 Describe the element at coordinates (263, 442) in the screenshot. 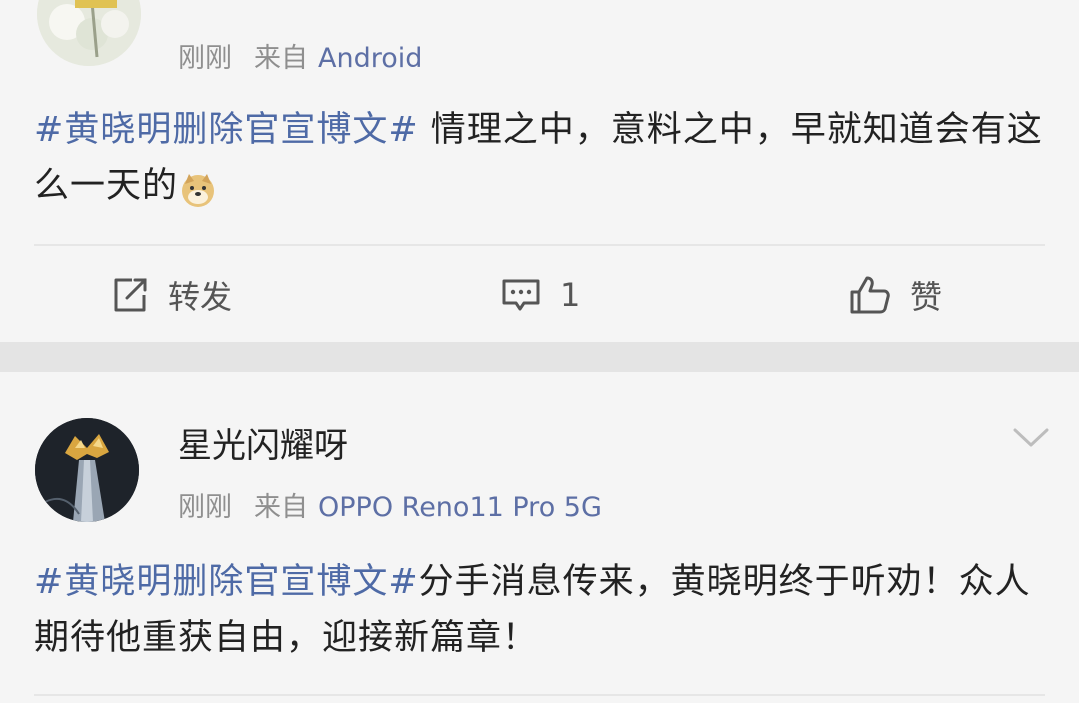

I see `username: 星光闪耀呀` at that location.